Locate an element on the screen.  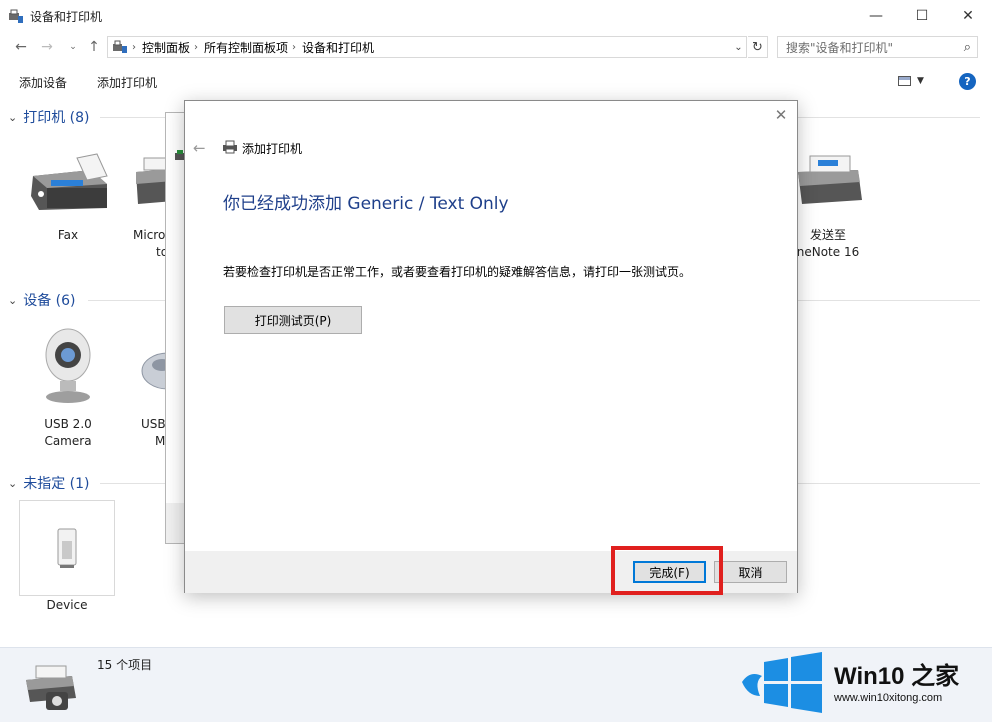
group-devices-header: ⌄ 设备 (6) is located at coordinates (42, 300).